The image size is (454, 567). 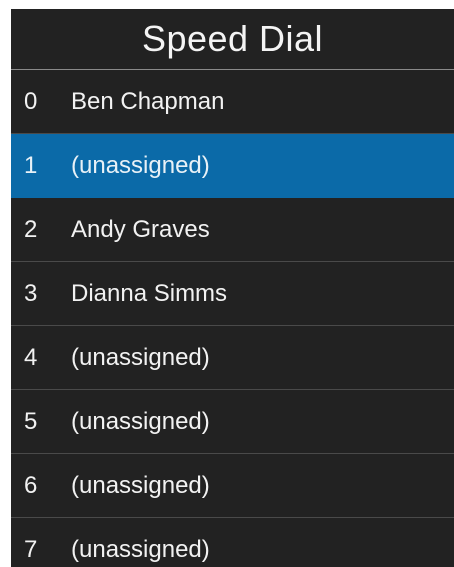 I want to click on contact-name: Andy Graves, so click(x=140, y=229).